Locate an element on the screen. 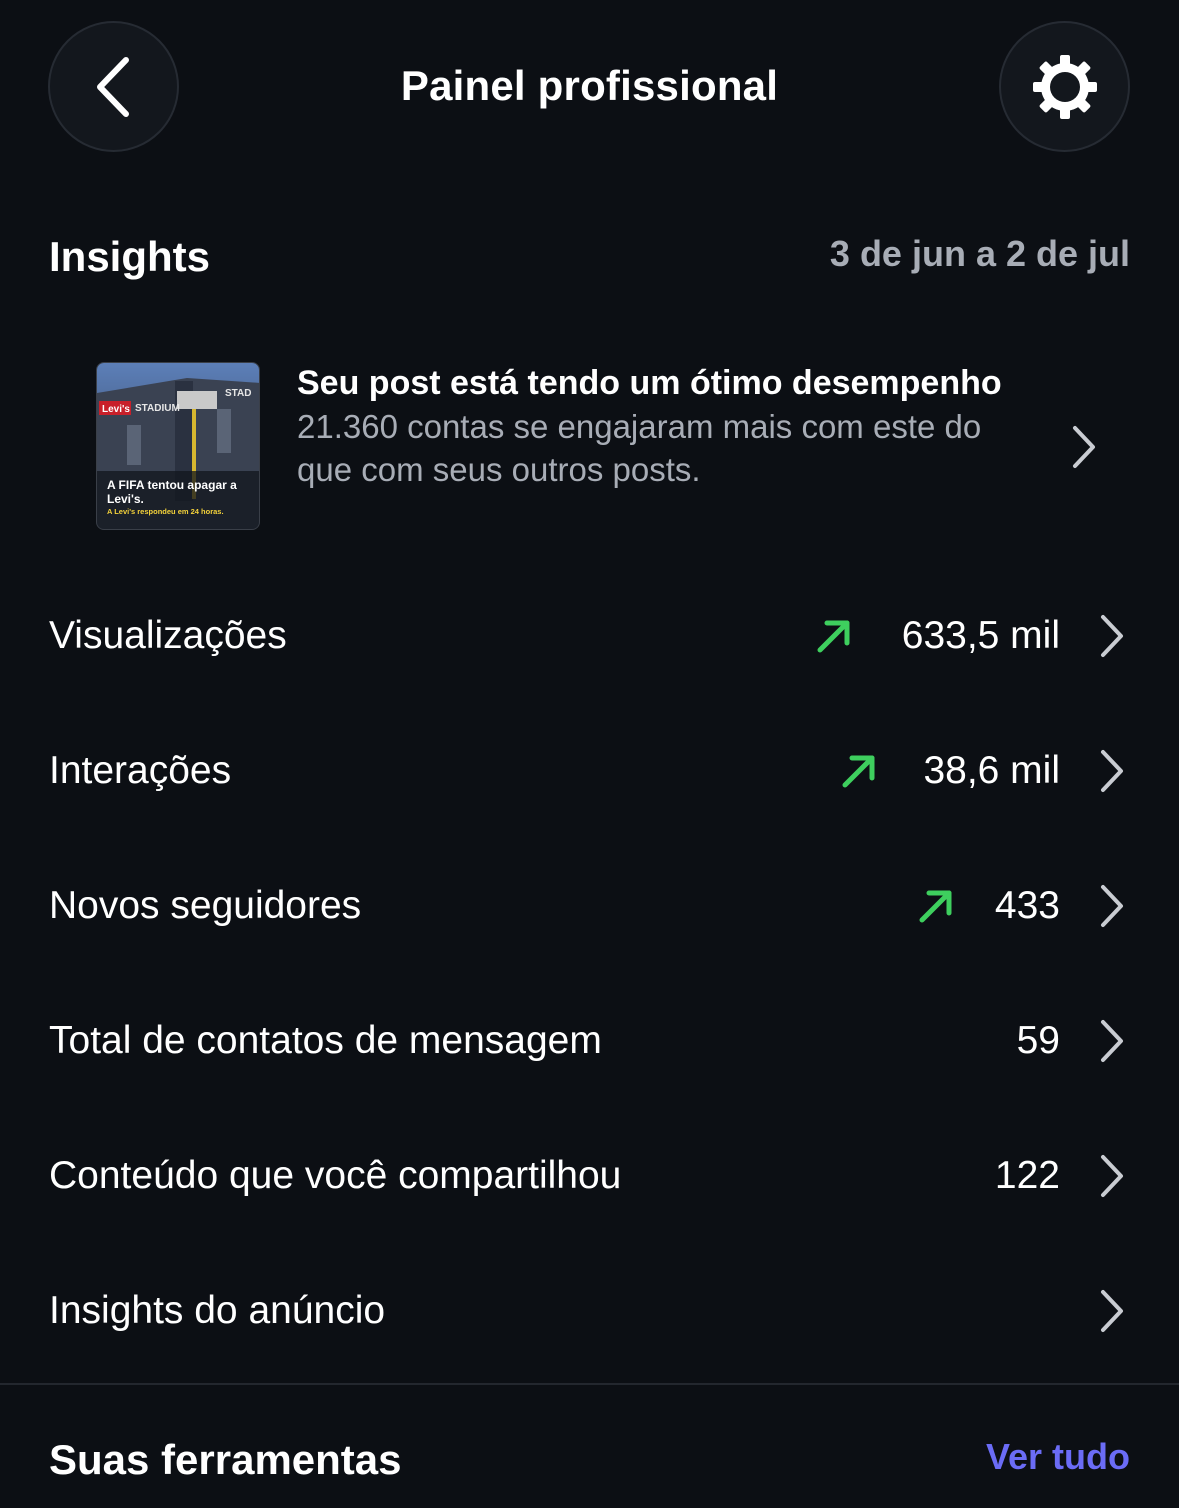  metric-row-ad-insights: Insights do anúncio is located at coordinates (589, 1310).